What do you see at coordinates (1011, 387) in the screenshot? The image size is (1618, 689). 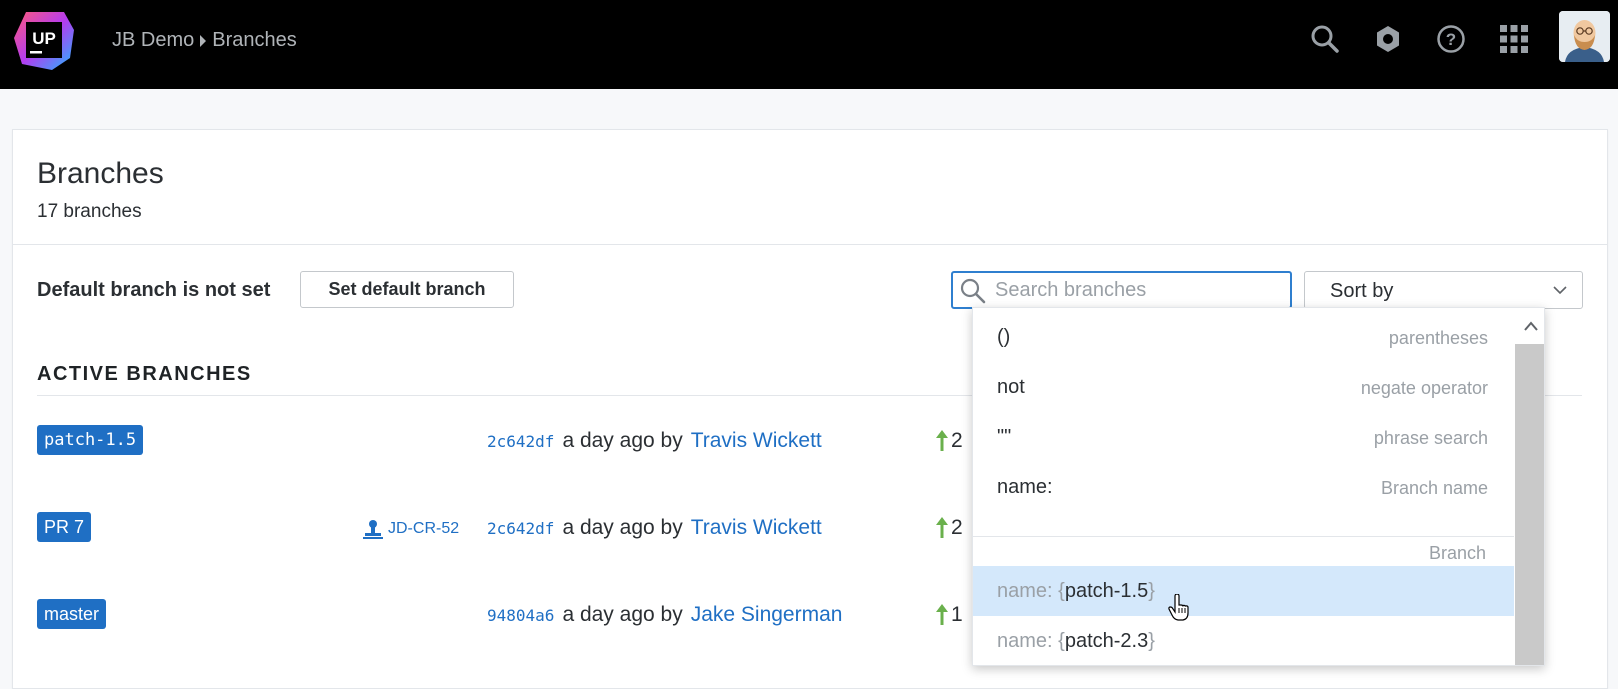 I see `suggestion-key: not` at bounding box center [1011, 387].